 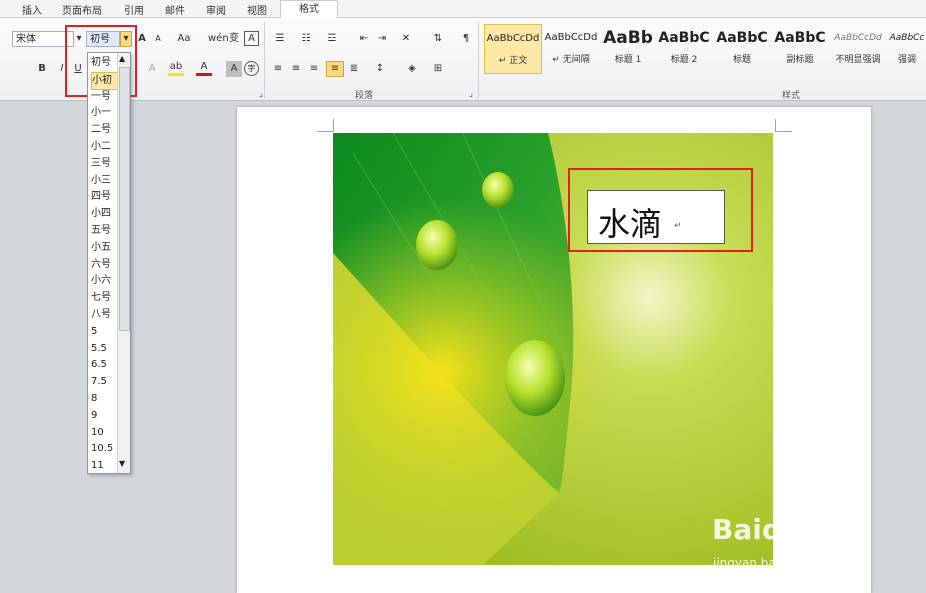 What do you see at coordinates (124, 199) in the screenshot?
I see `scrollbar-thumb` at bounding box center [124, 199].